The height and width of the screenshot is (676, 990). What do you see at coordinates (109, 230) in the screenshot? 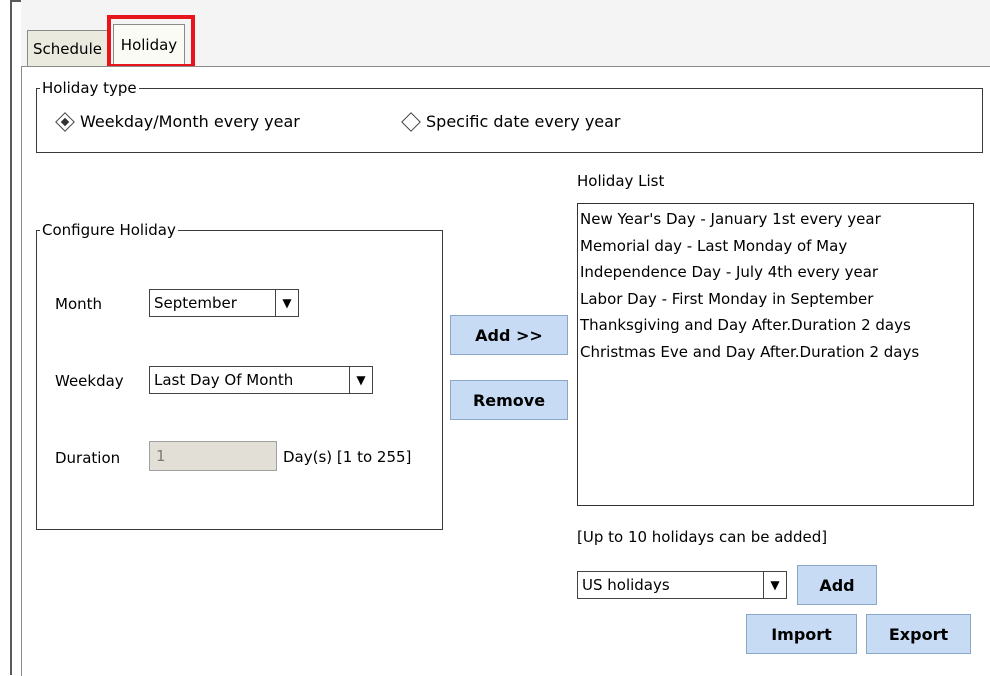
I see `configure-holiday-legend: Configure Holiday` at bounding box center [109, 230].